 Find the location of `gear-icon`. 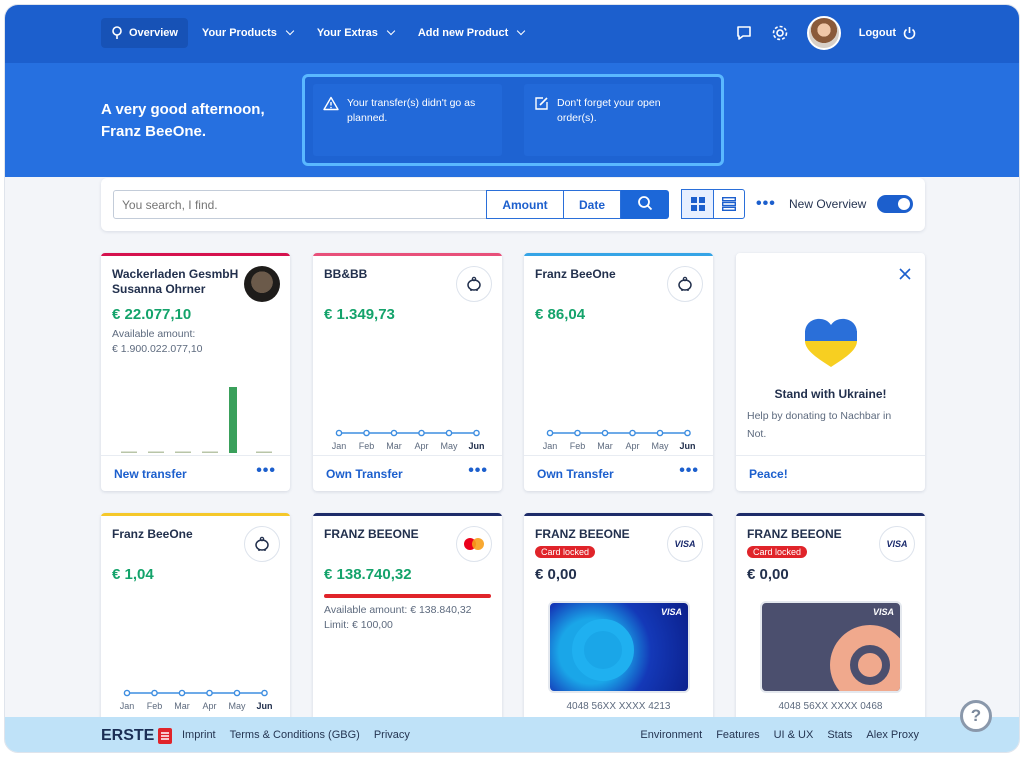

gear-icon is located at coordinates (780, 33).